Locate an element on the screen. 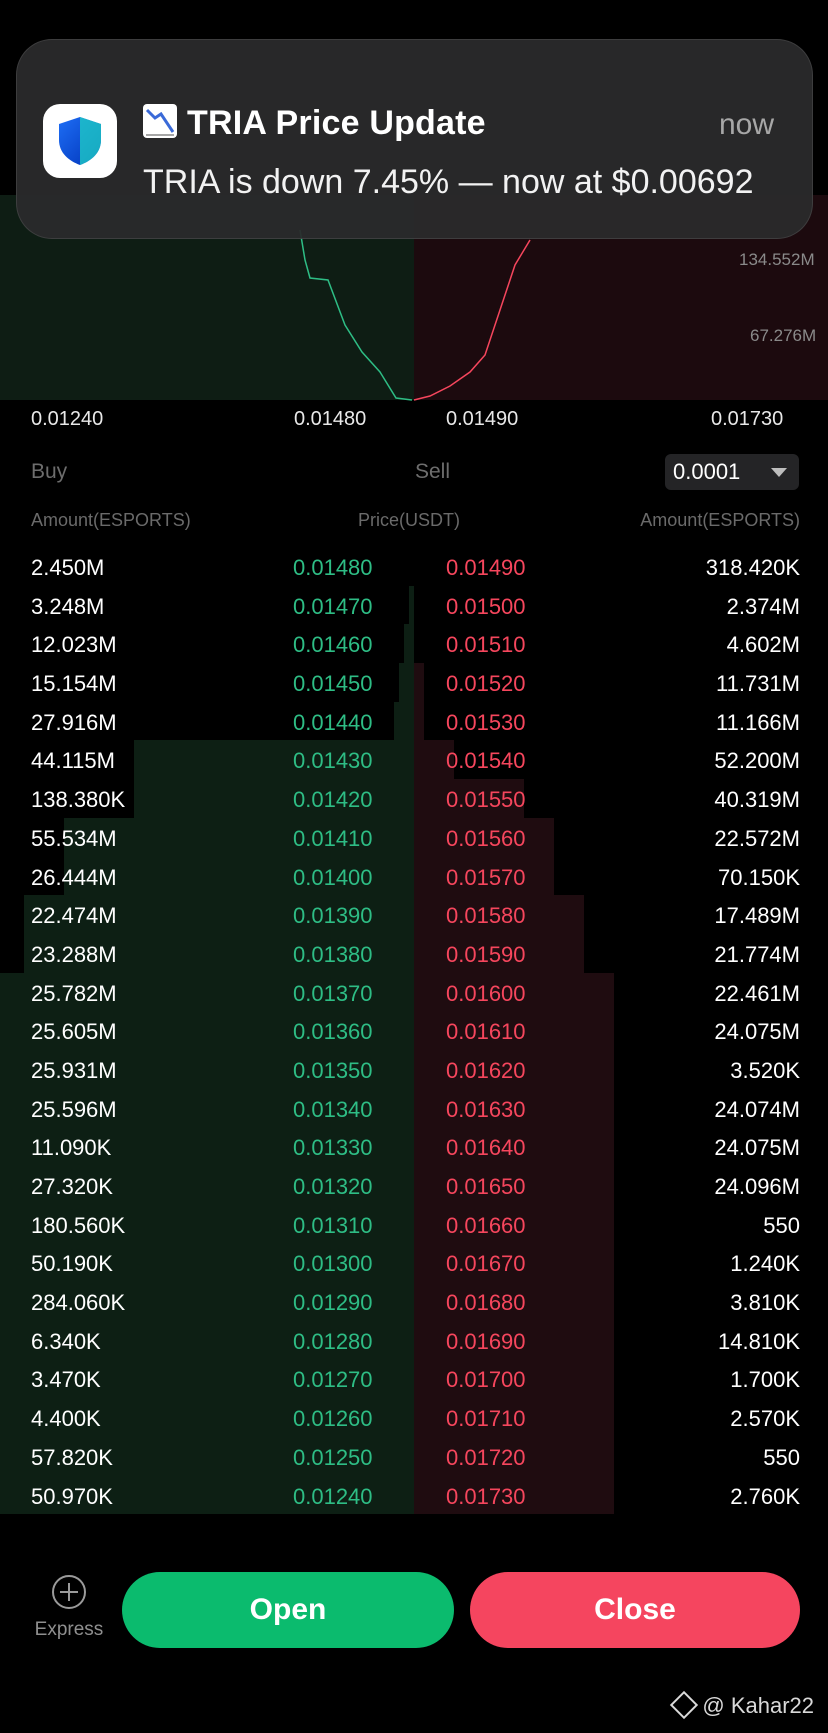 This screenshot has width=828, height=1733. bid-price: 0.01240 is located at coordinates (333, 1496).